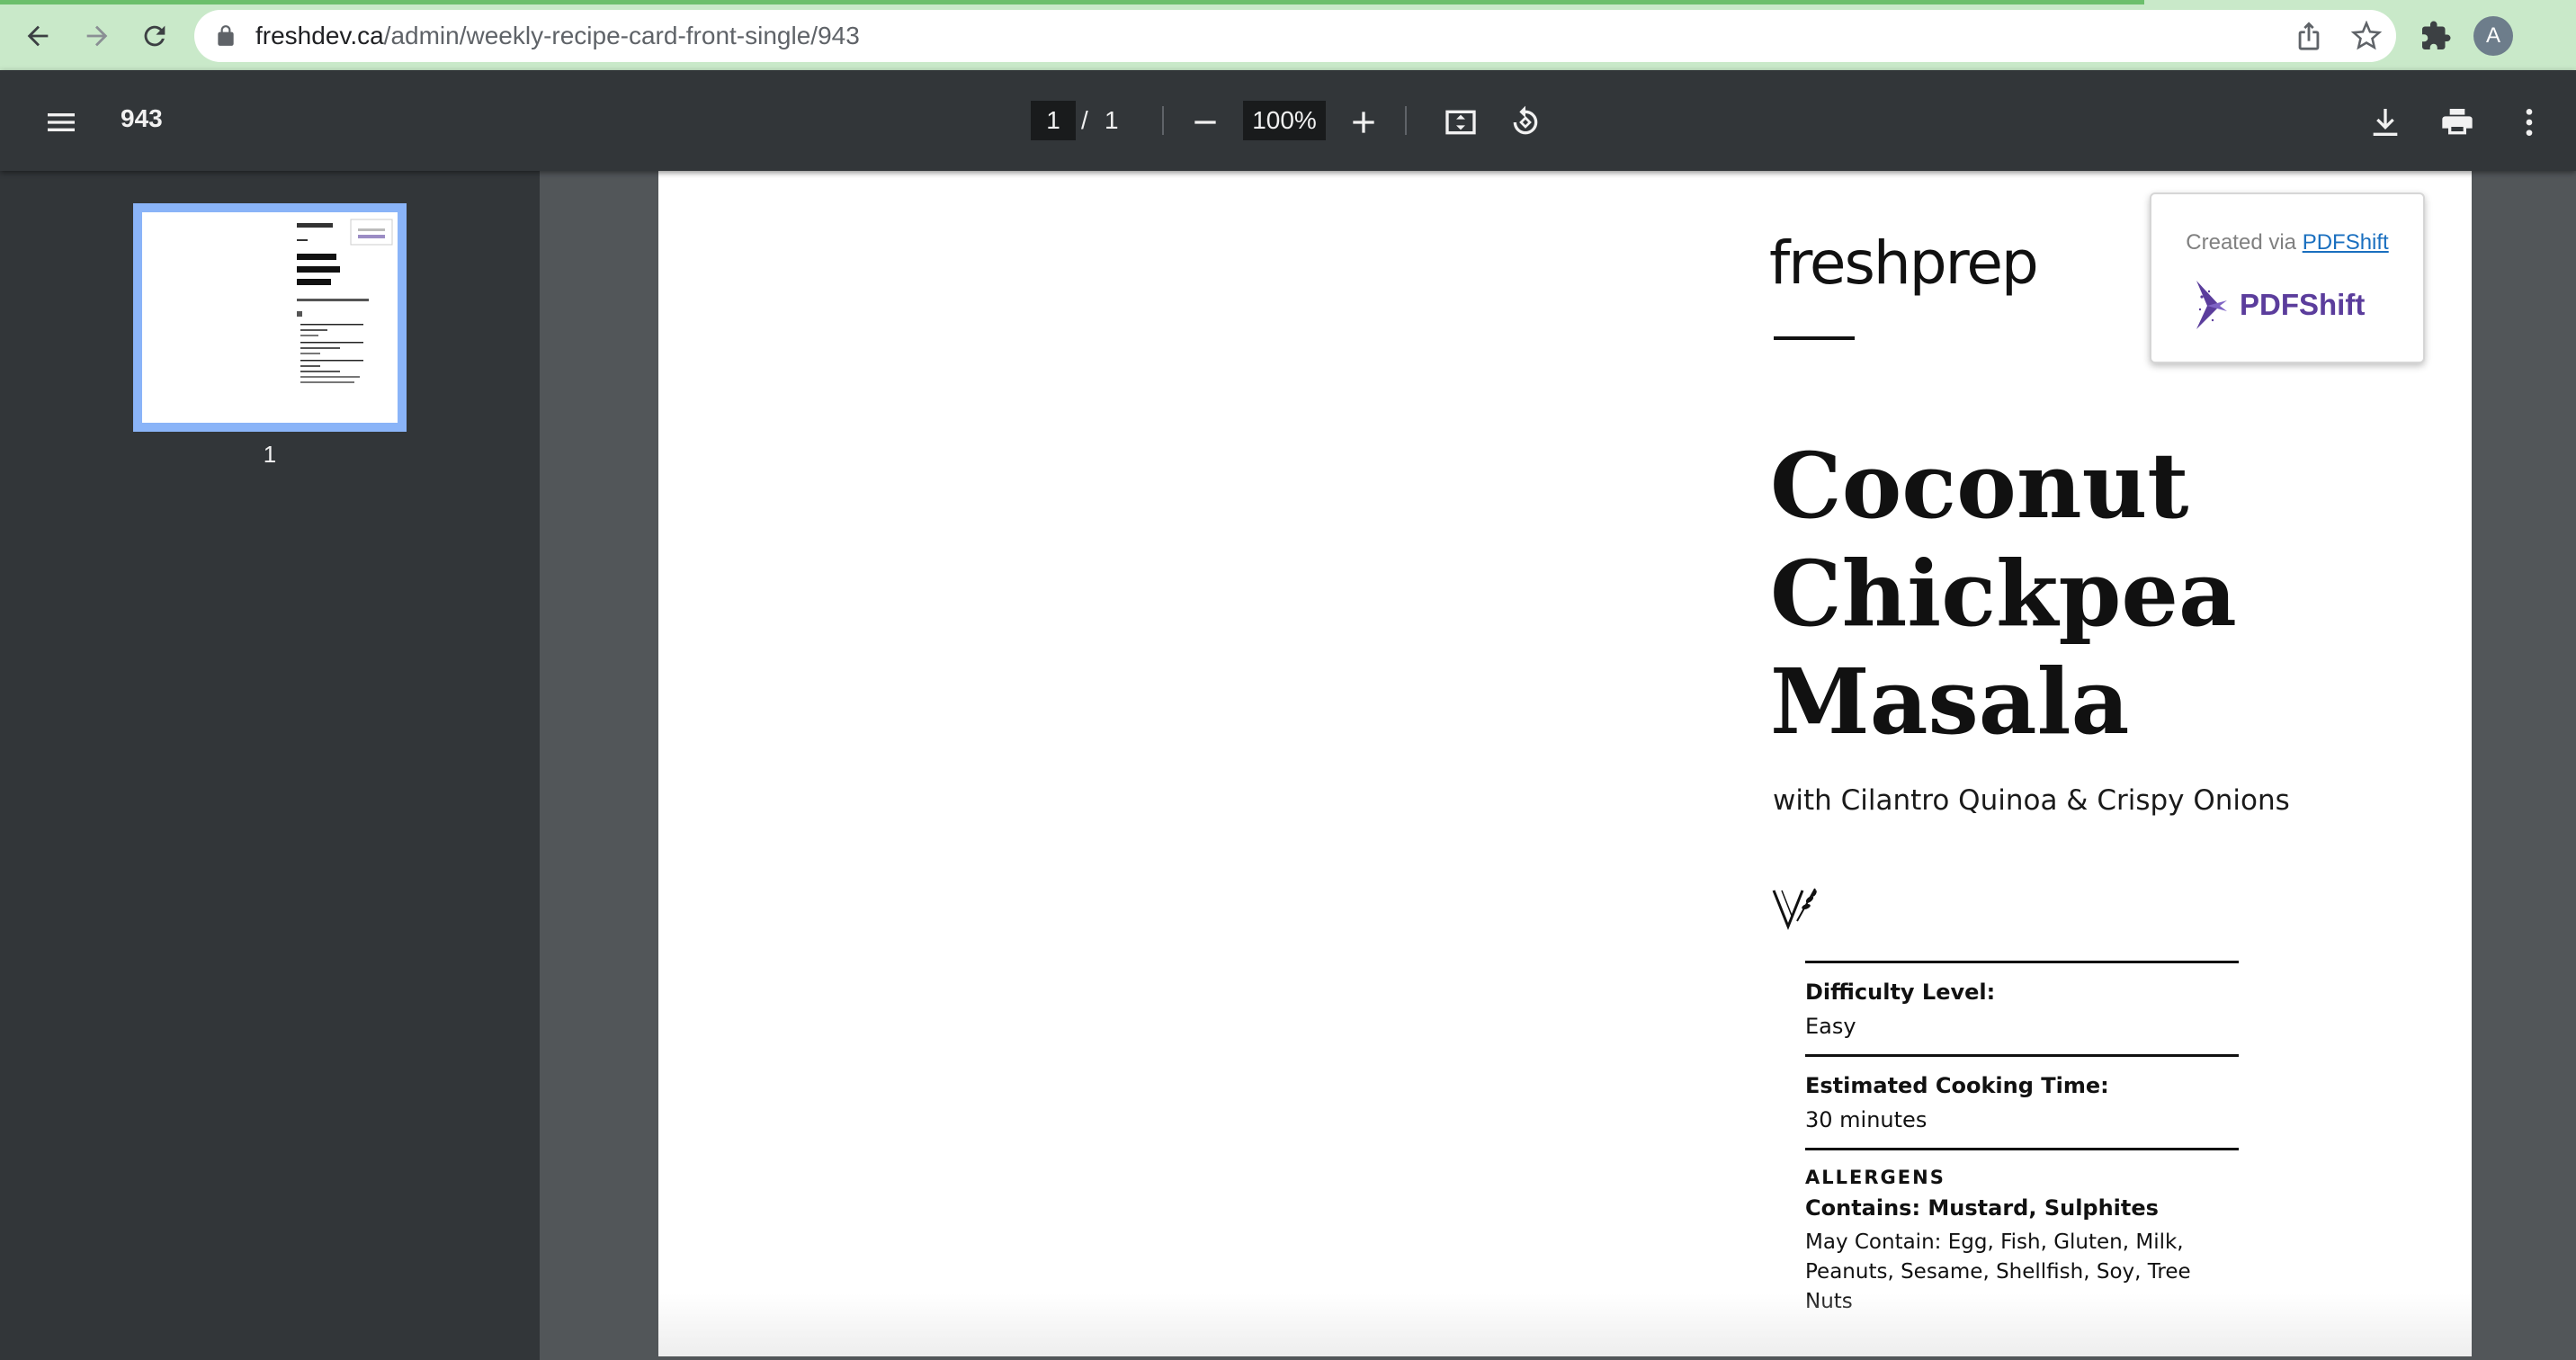 This screenshot has width=2576, height=1360. What do you see at coordinates (2031, 800) in the screenshot?
I see `recipe-subtitle: with Cilantro Quinoa & Crispy Onions` at bounding box center [2031, 800].